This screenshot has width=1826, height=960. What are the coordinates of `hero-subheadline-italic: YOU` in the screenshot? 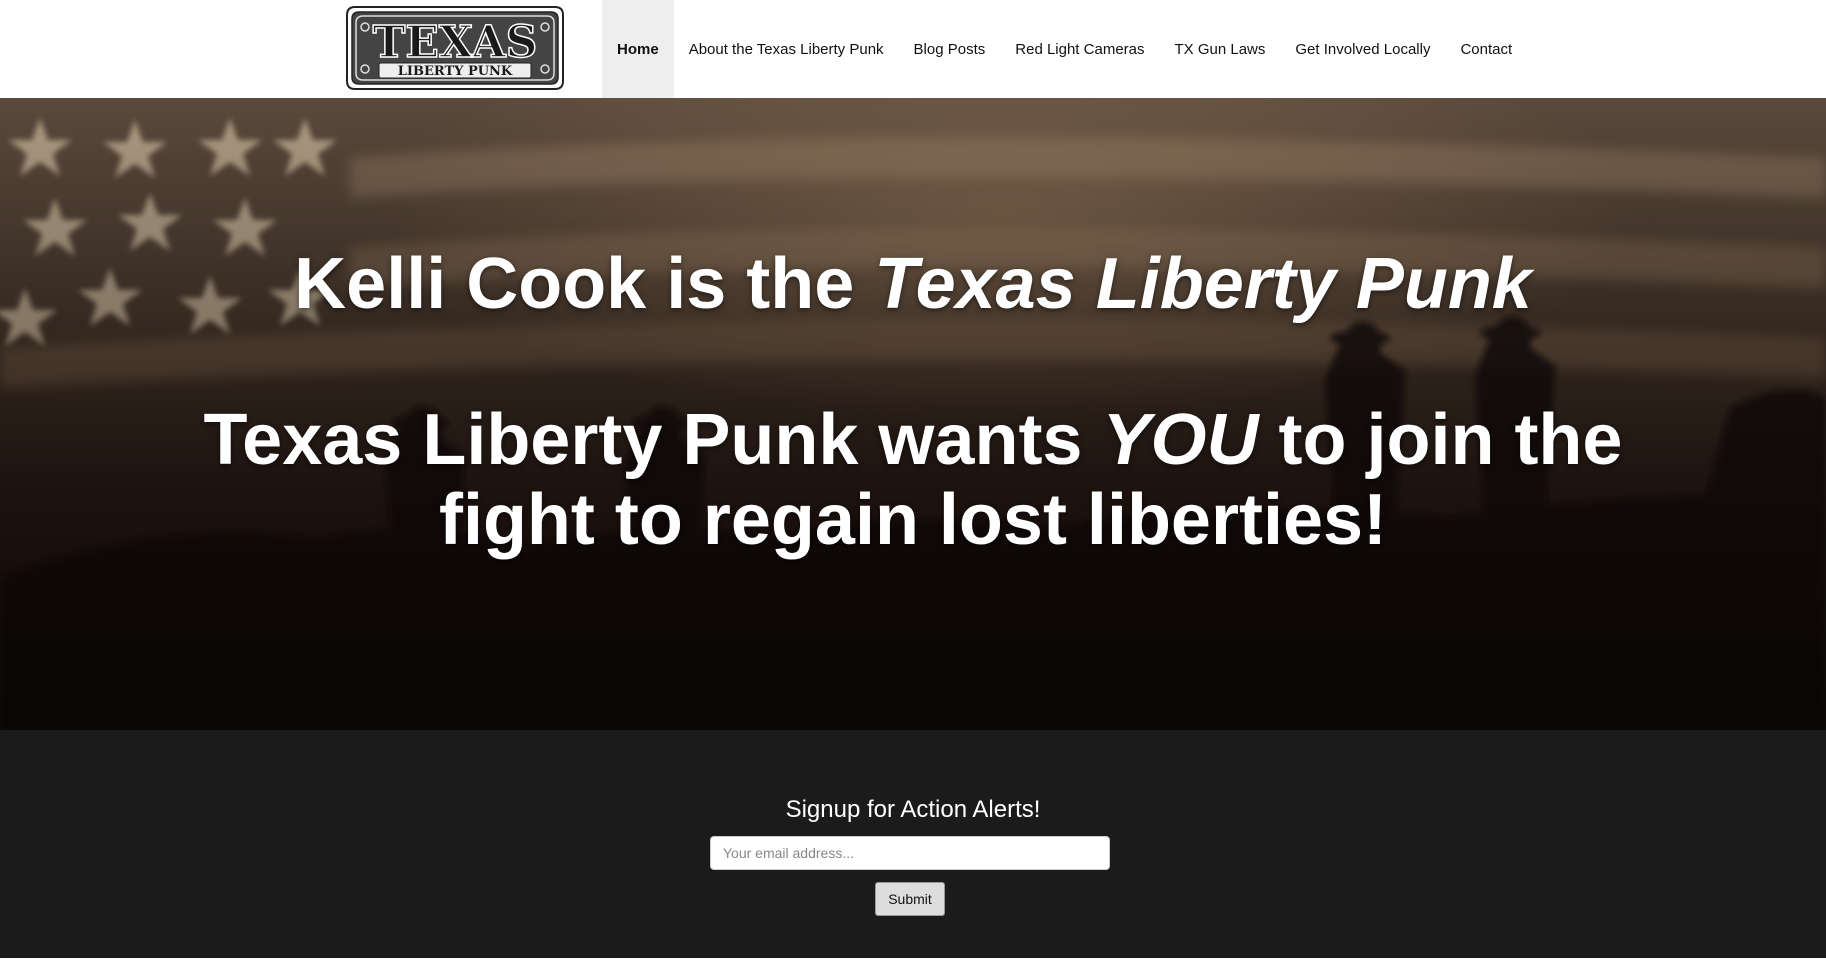 It's located at (1180, 440).